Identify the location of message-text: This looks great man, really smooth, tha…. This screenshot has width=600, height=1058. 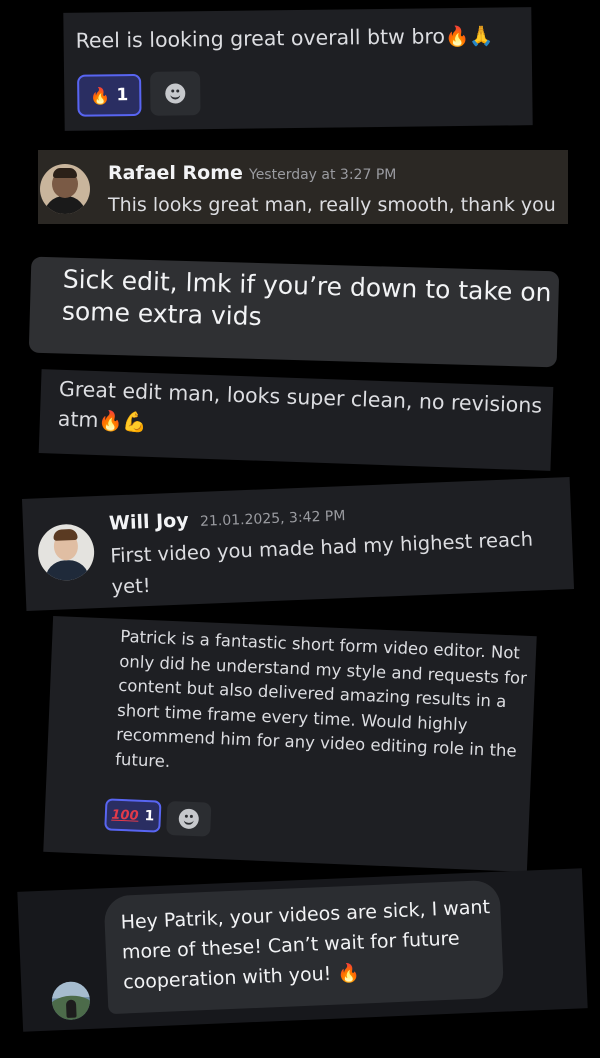
(332, 205).